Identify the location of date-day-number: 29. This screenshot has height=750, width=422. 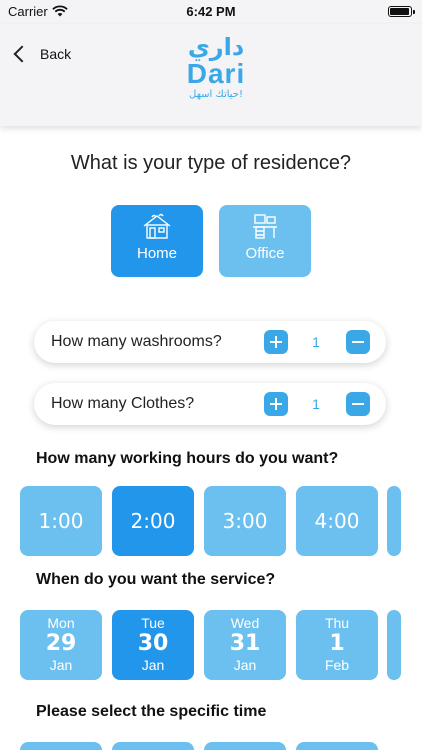
(61, 643).